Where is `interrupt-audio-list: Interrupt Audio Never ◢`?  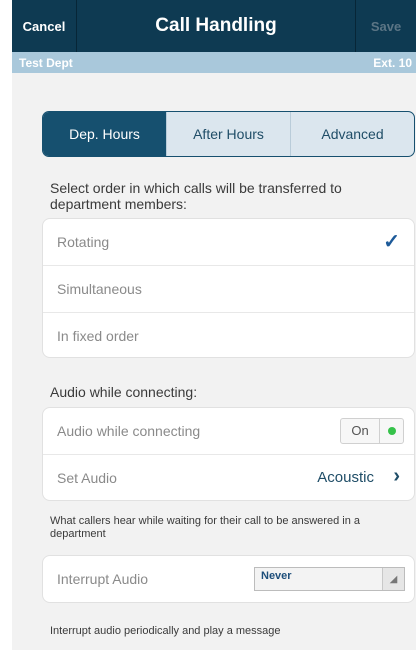
interrupt-audio-list: Interrupt Audio Never ◢ is located at coordinates (228, 579).